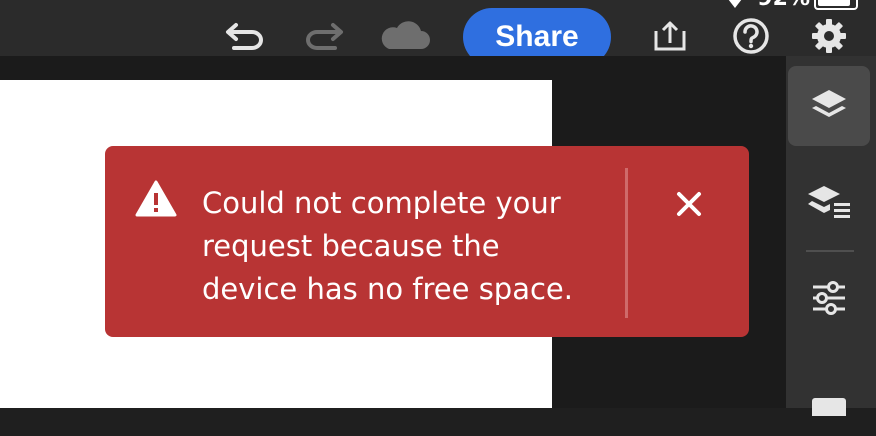  Describe the element at coordinates (829, 407) in the screenshot. I see `comment-icon` at that location.